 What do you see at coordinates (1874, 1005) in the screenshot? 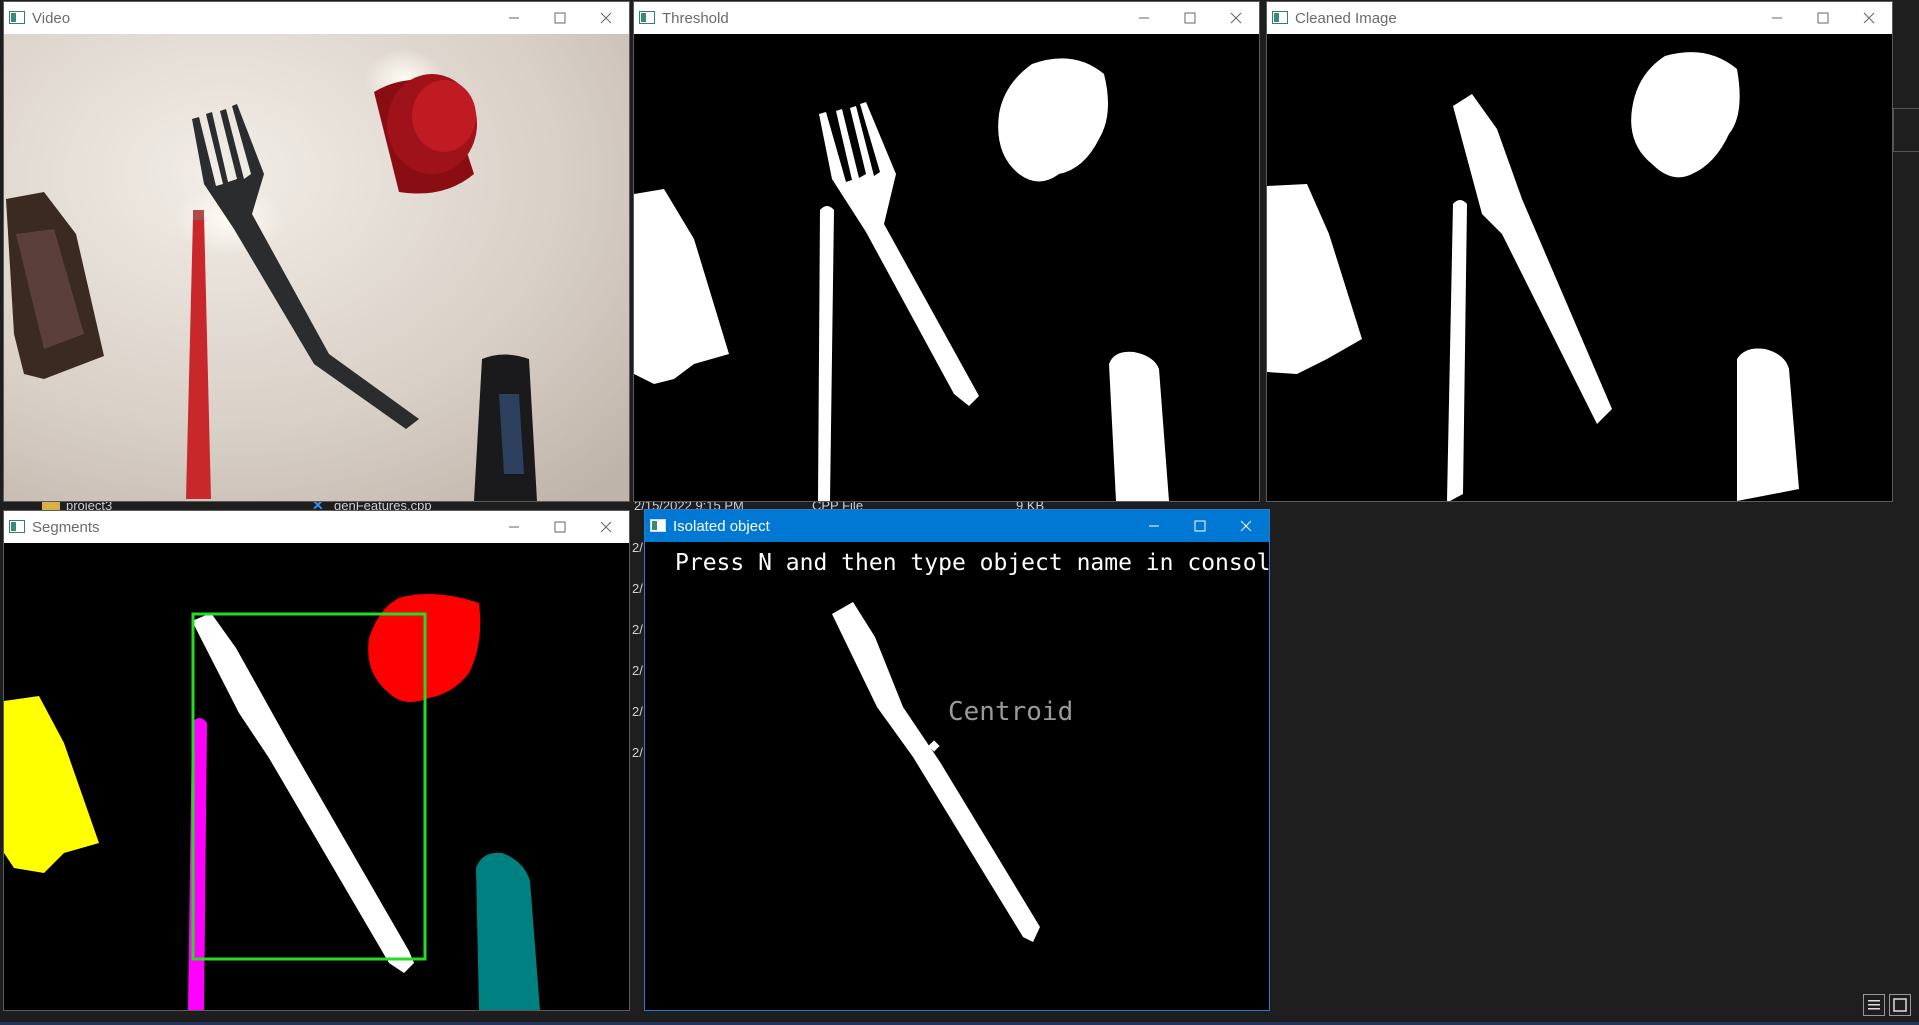
I see `details-view-icon` at bounding box center [1874, 1005].